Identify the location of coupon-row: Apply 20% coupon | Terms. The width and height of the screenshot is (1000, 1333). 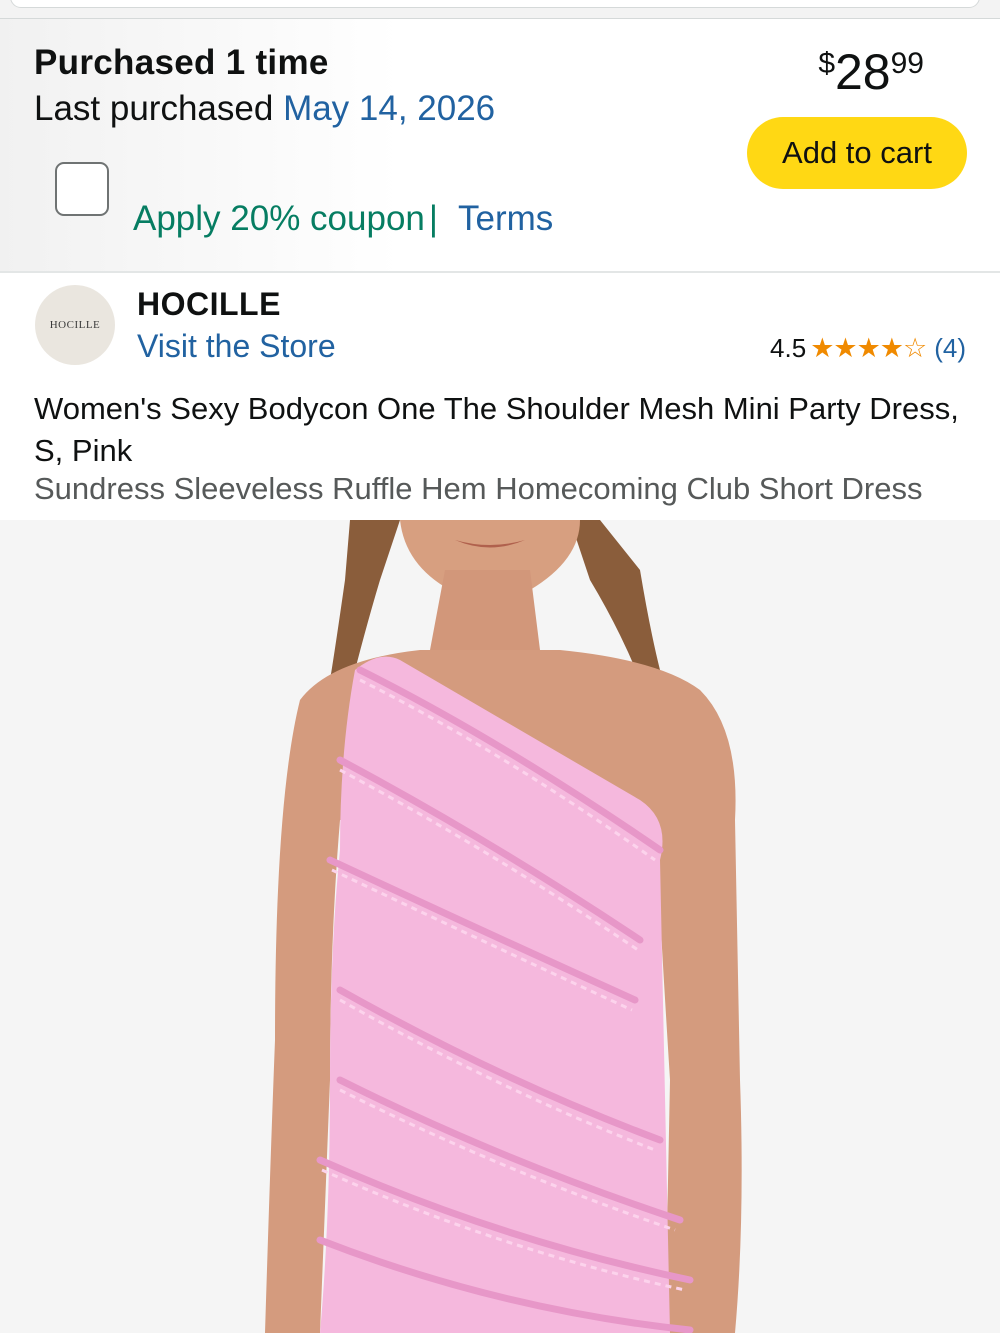
(343, 219).